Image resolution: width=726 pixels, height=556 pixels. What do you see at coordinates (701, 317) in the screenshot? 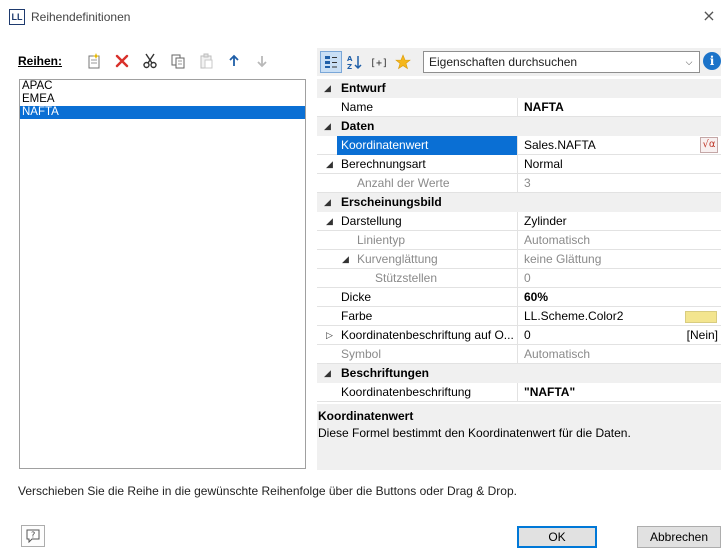
I see `color-swatch` at bounding box center [701, 317].